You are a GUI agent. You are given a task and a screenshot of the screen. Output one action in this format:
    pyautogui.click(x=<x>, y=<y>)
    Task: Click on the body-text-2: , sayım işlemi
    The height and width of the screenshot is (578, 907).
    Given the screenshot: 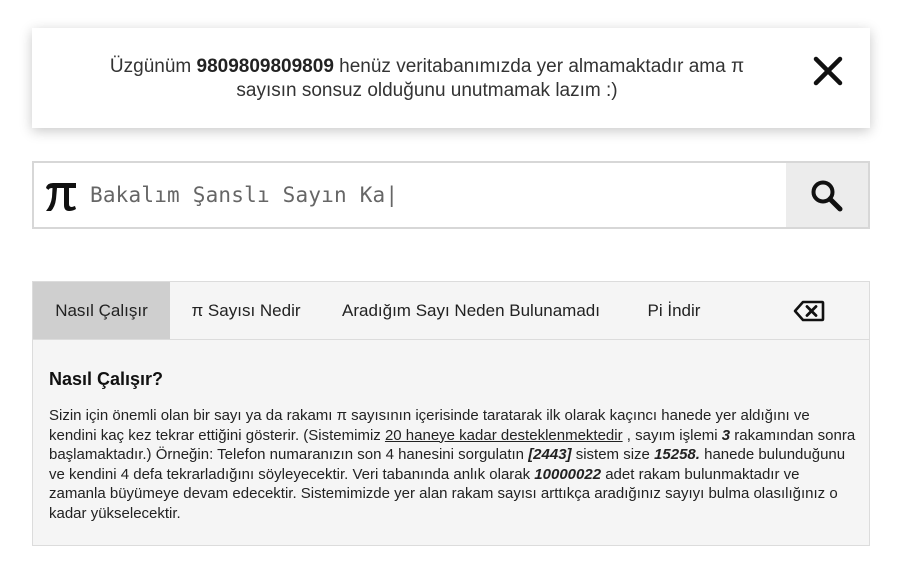 What is the action you would take?
    pyautogui.click(x=672, y=435)
    